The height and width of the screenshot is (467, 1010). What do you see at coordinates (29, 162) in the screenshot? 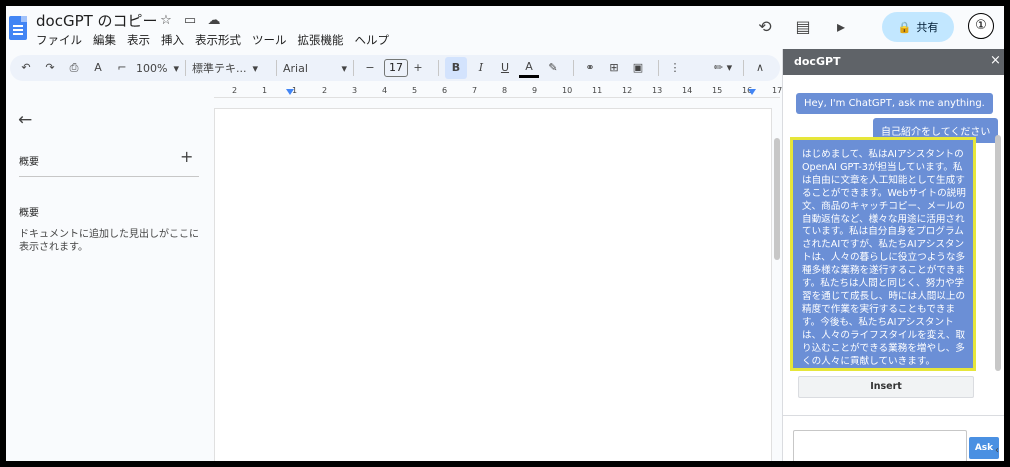
I see `outline-summary-heading: 概要` at bounding box center [29, 162].